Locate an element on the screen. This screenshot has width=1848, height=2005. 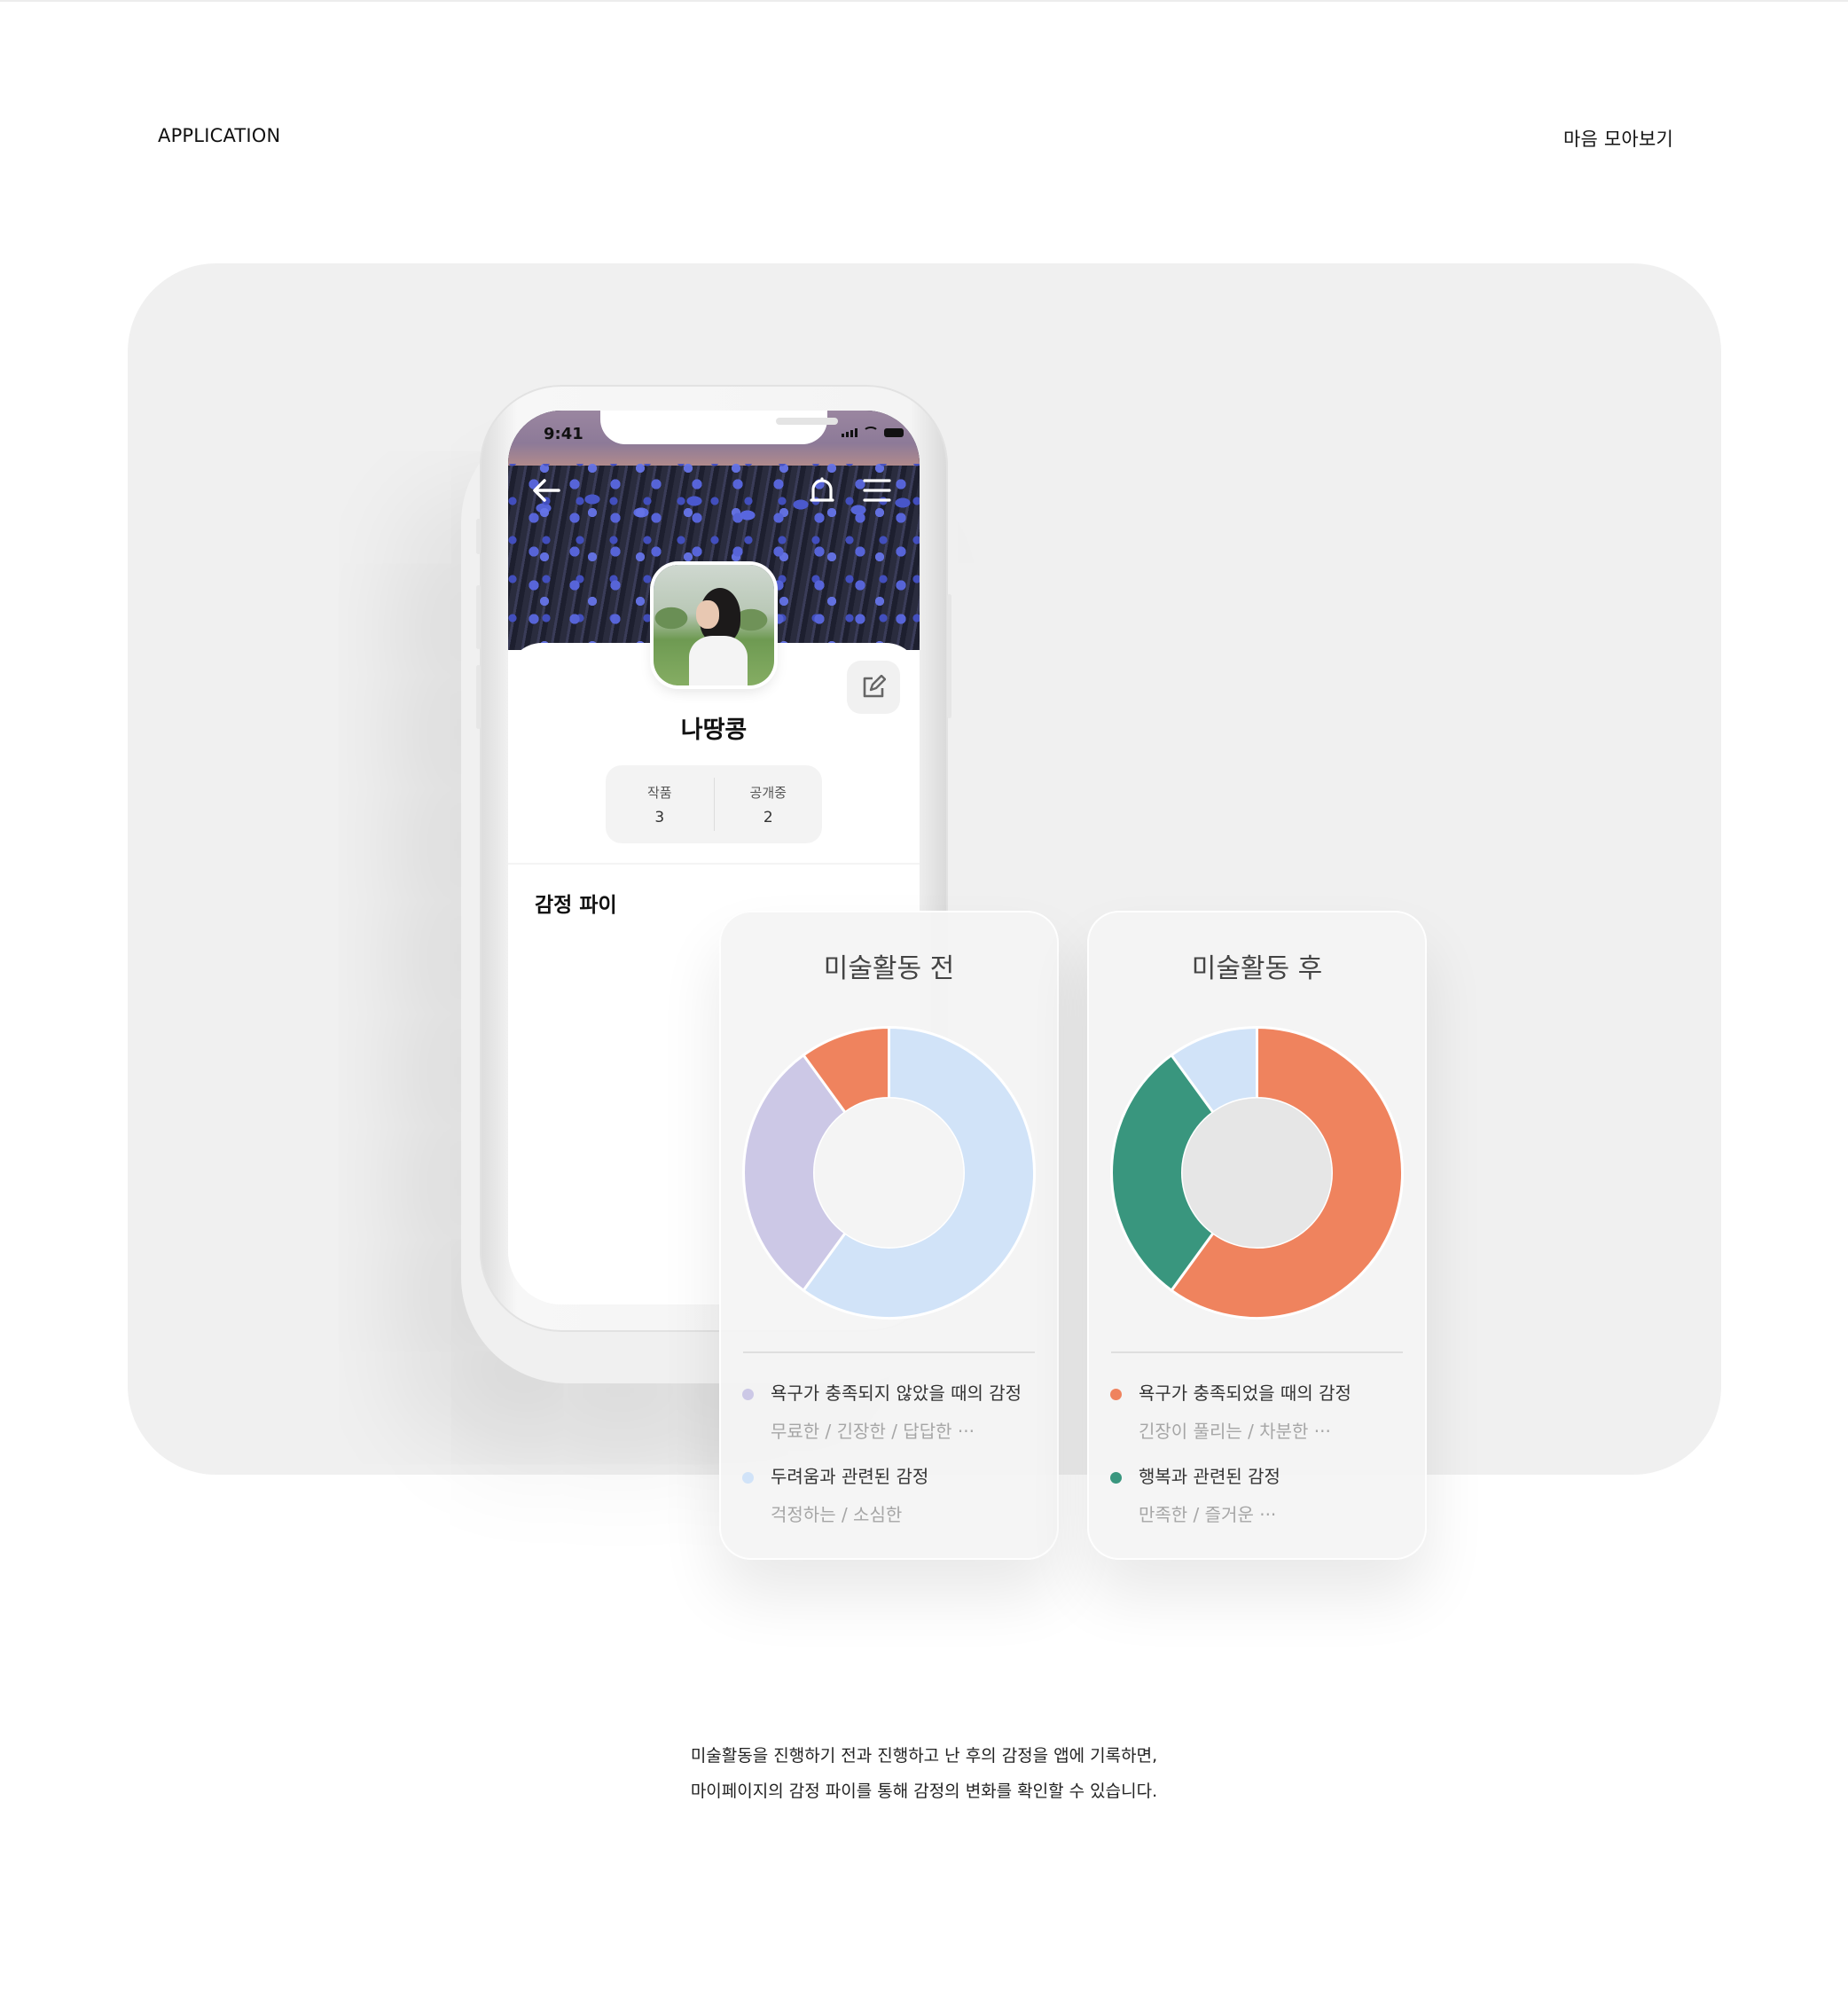
legend-item: 욕구가 충족되었을 때의 감정 긴장이 풀리는 / 차분한 ··· is located at coordinates (1261, 1420).